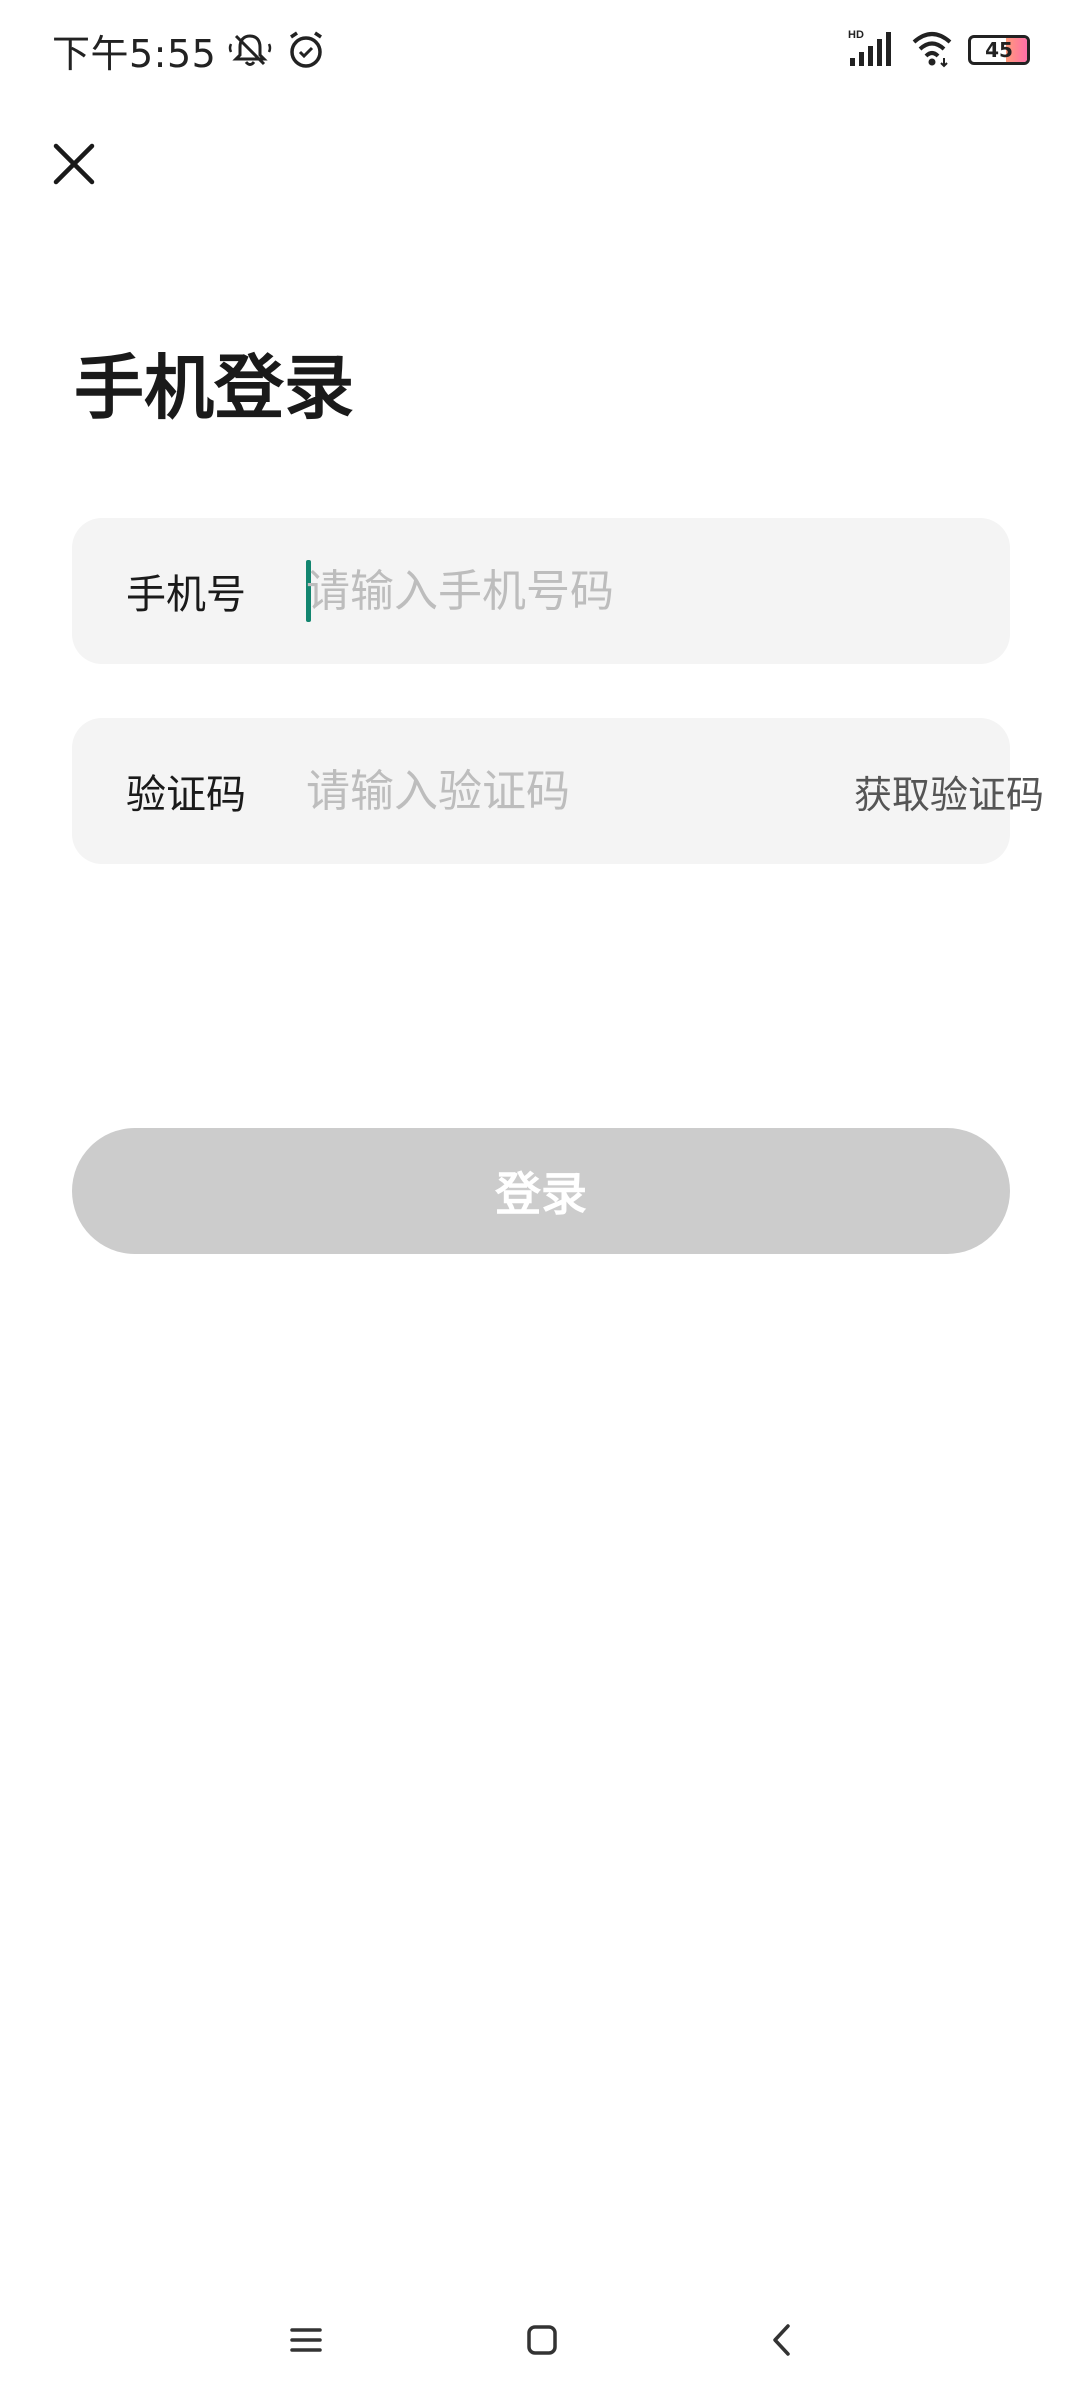 This screenshot has height=2400, width=1080. I want to click on nav-menu-button, so click(306, 2340).